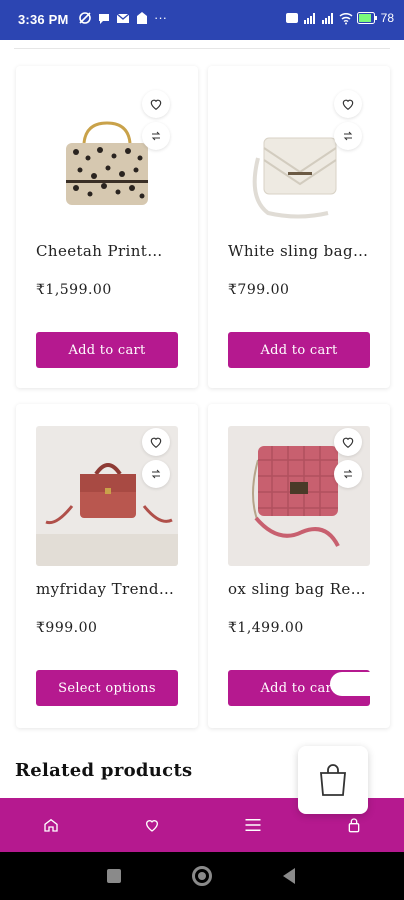 This screenshot has width=404, height=900. Describe the element at coordinates (366, 18) in the screenshot. I see `battery-icon` at that location.